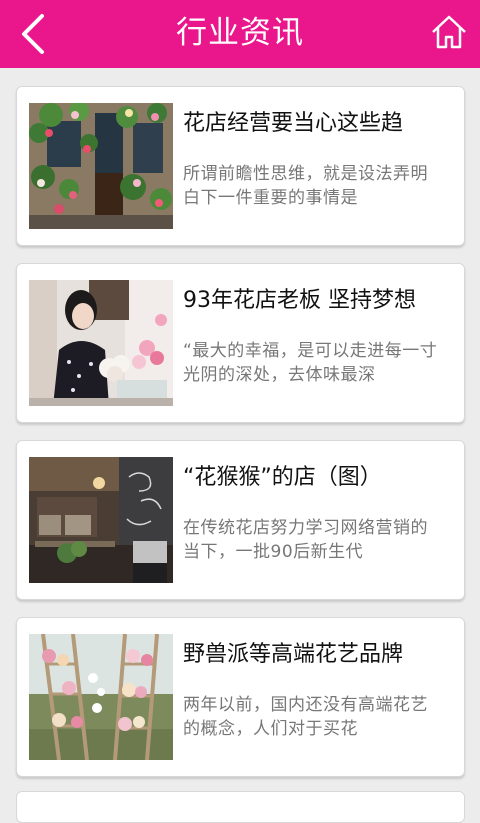  What do you see at coordinates (282, 477) in the screenshot?
I see `news-title: “花猴猴”的店（图）` at bounding box center [282, 477].